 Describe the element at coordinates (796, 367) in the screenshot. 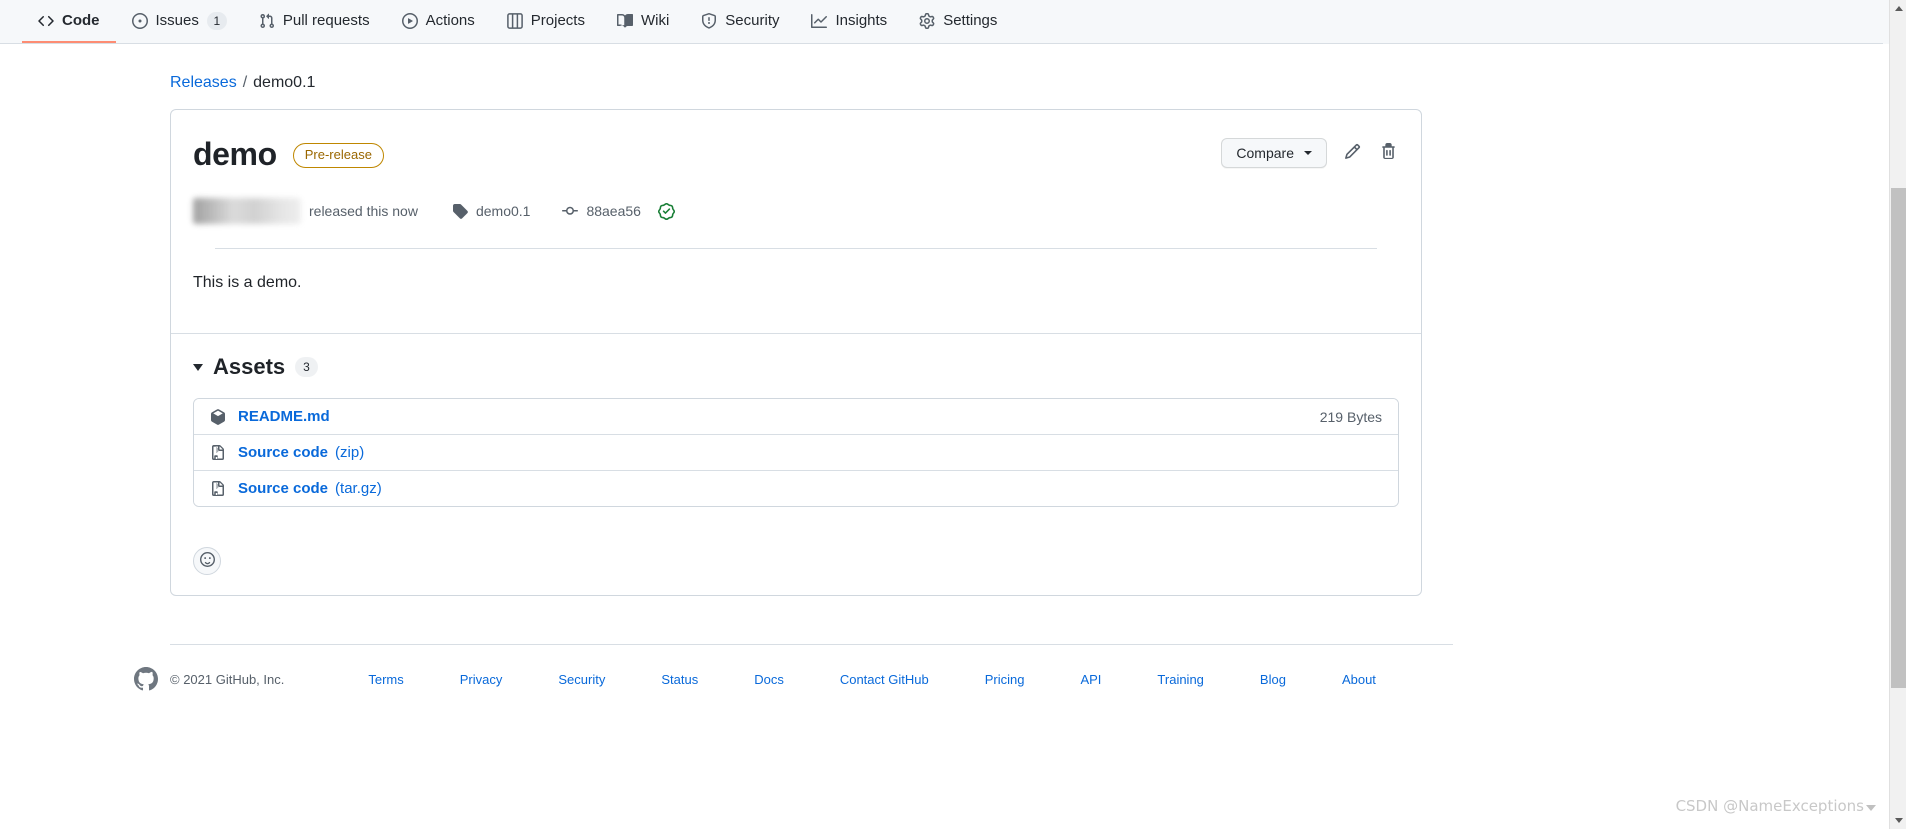

I see `assets-header: Assets 3` at that location.